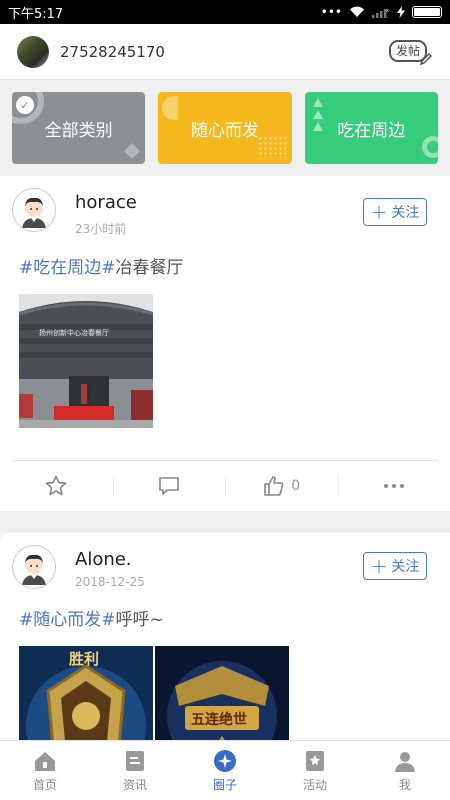 This screenshot has width=450, height=800. What do you see at coordinates (84, 659) in the screenshot?
I see `photo-sign-text: 胜利` at bounding box center [84, 659].